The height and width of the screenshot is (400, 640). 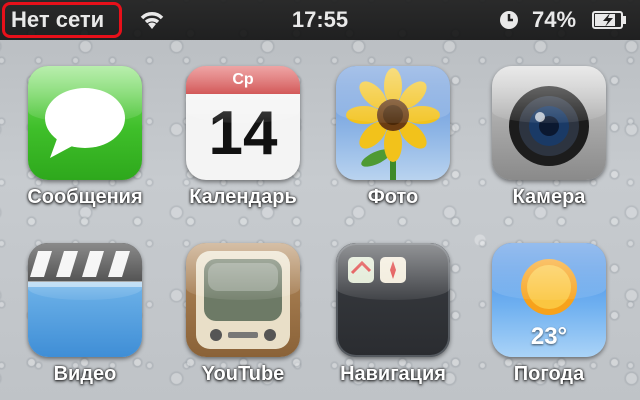 I want to click on folder-icon, so click(x=393, y=300).